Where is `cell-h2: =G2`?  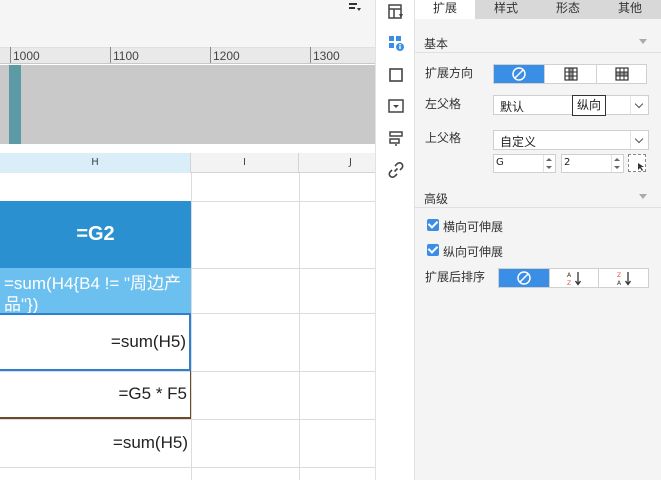
cell-h2: =G2 is located at coordinates (95, 234).